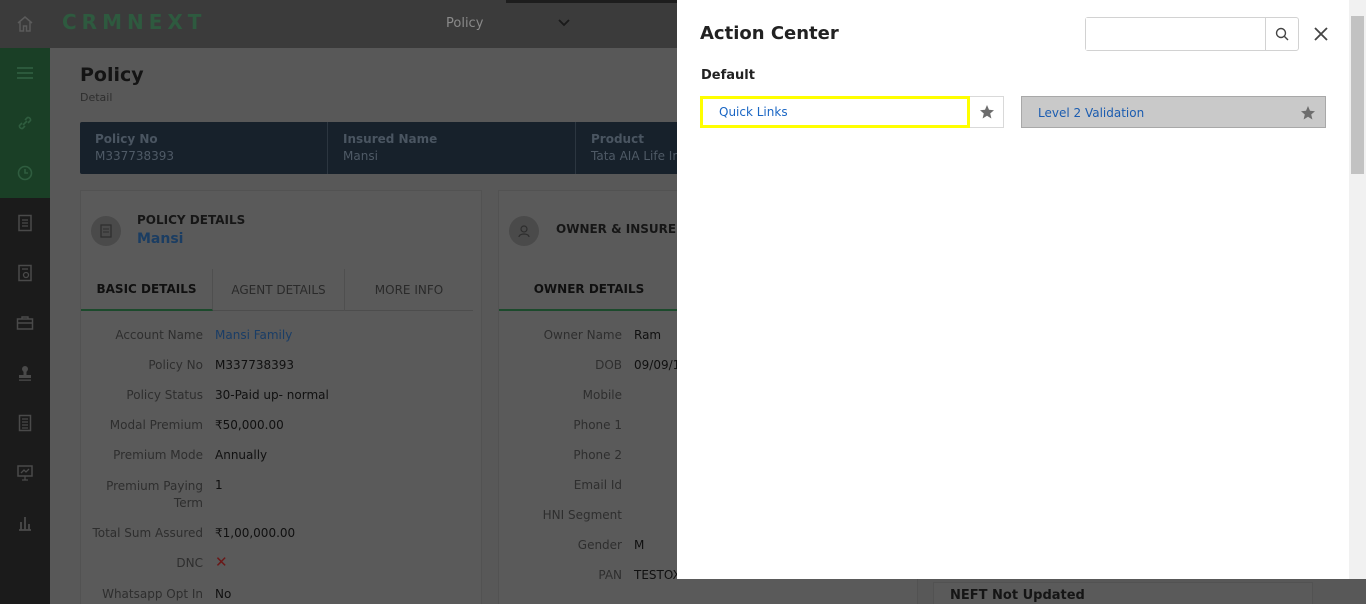 This screenshot has height=604, width=1366. Describe the element at coordinates (154, 562) in the screenshot. I see `field-dnc: DNC ✕` at that location.